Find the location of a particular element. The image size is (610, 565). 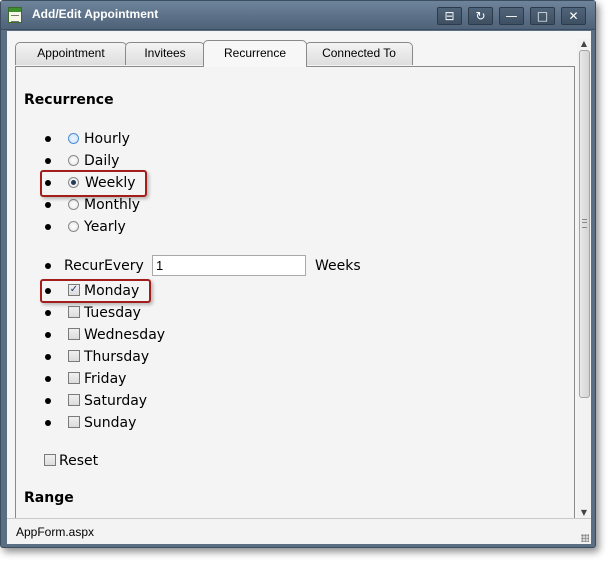

label-reset: Reset is located at coordinates (79, 461).